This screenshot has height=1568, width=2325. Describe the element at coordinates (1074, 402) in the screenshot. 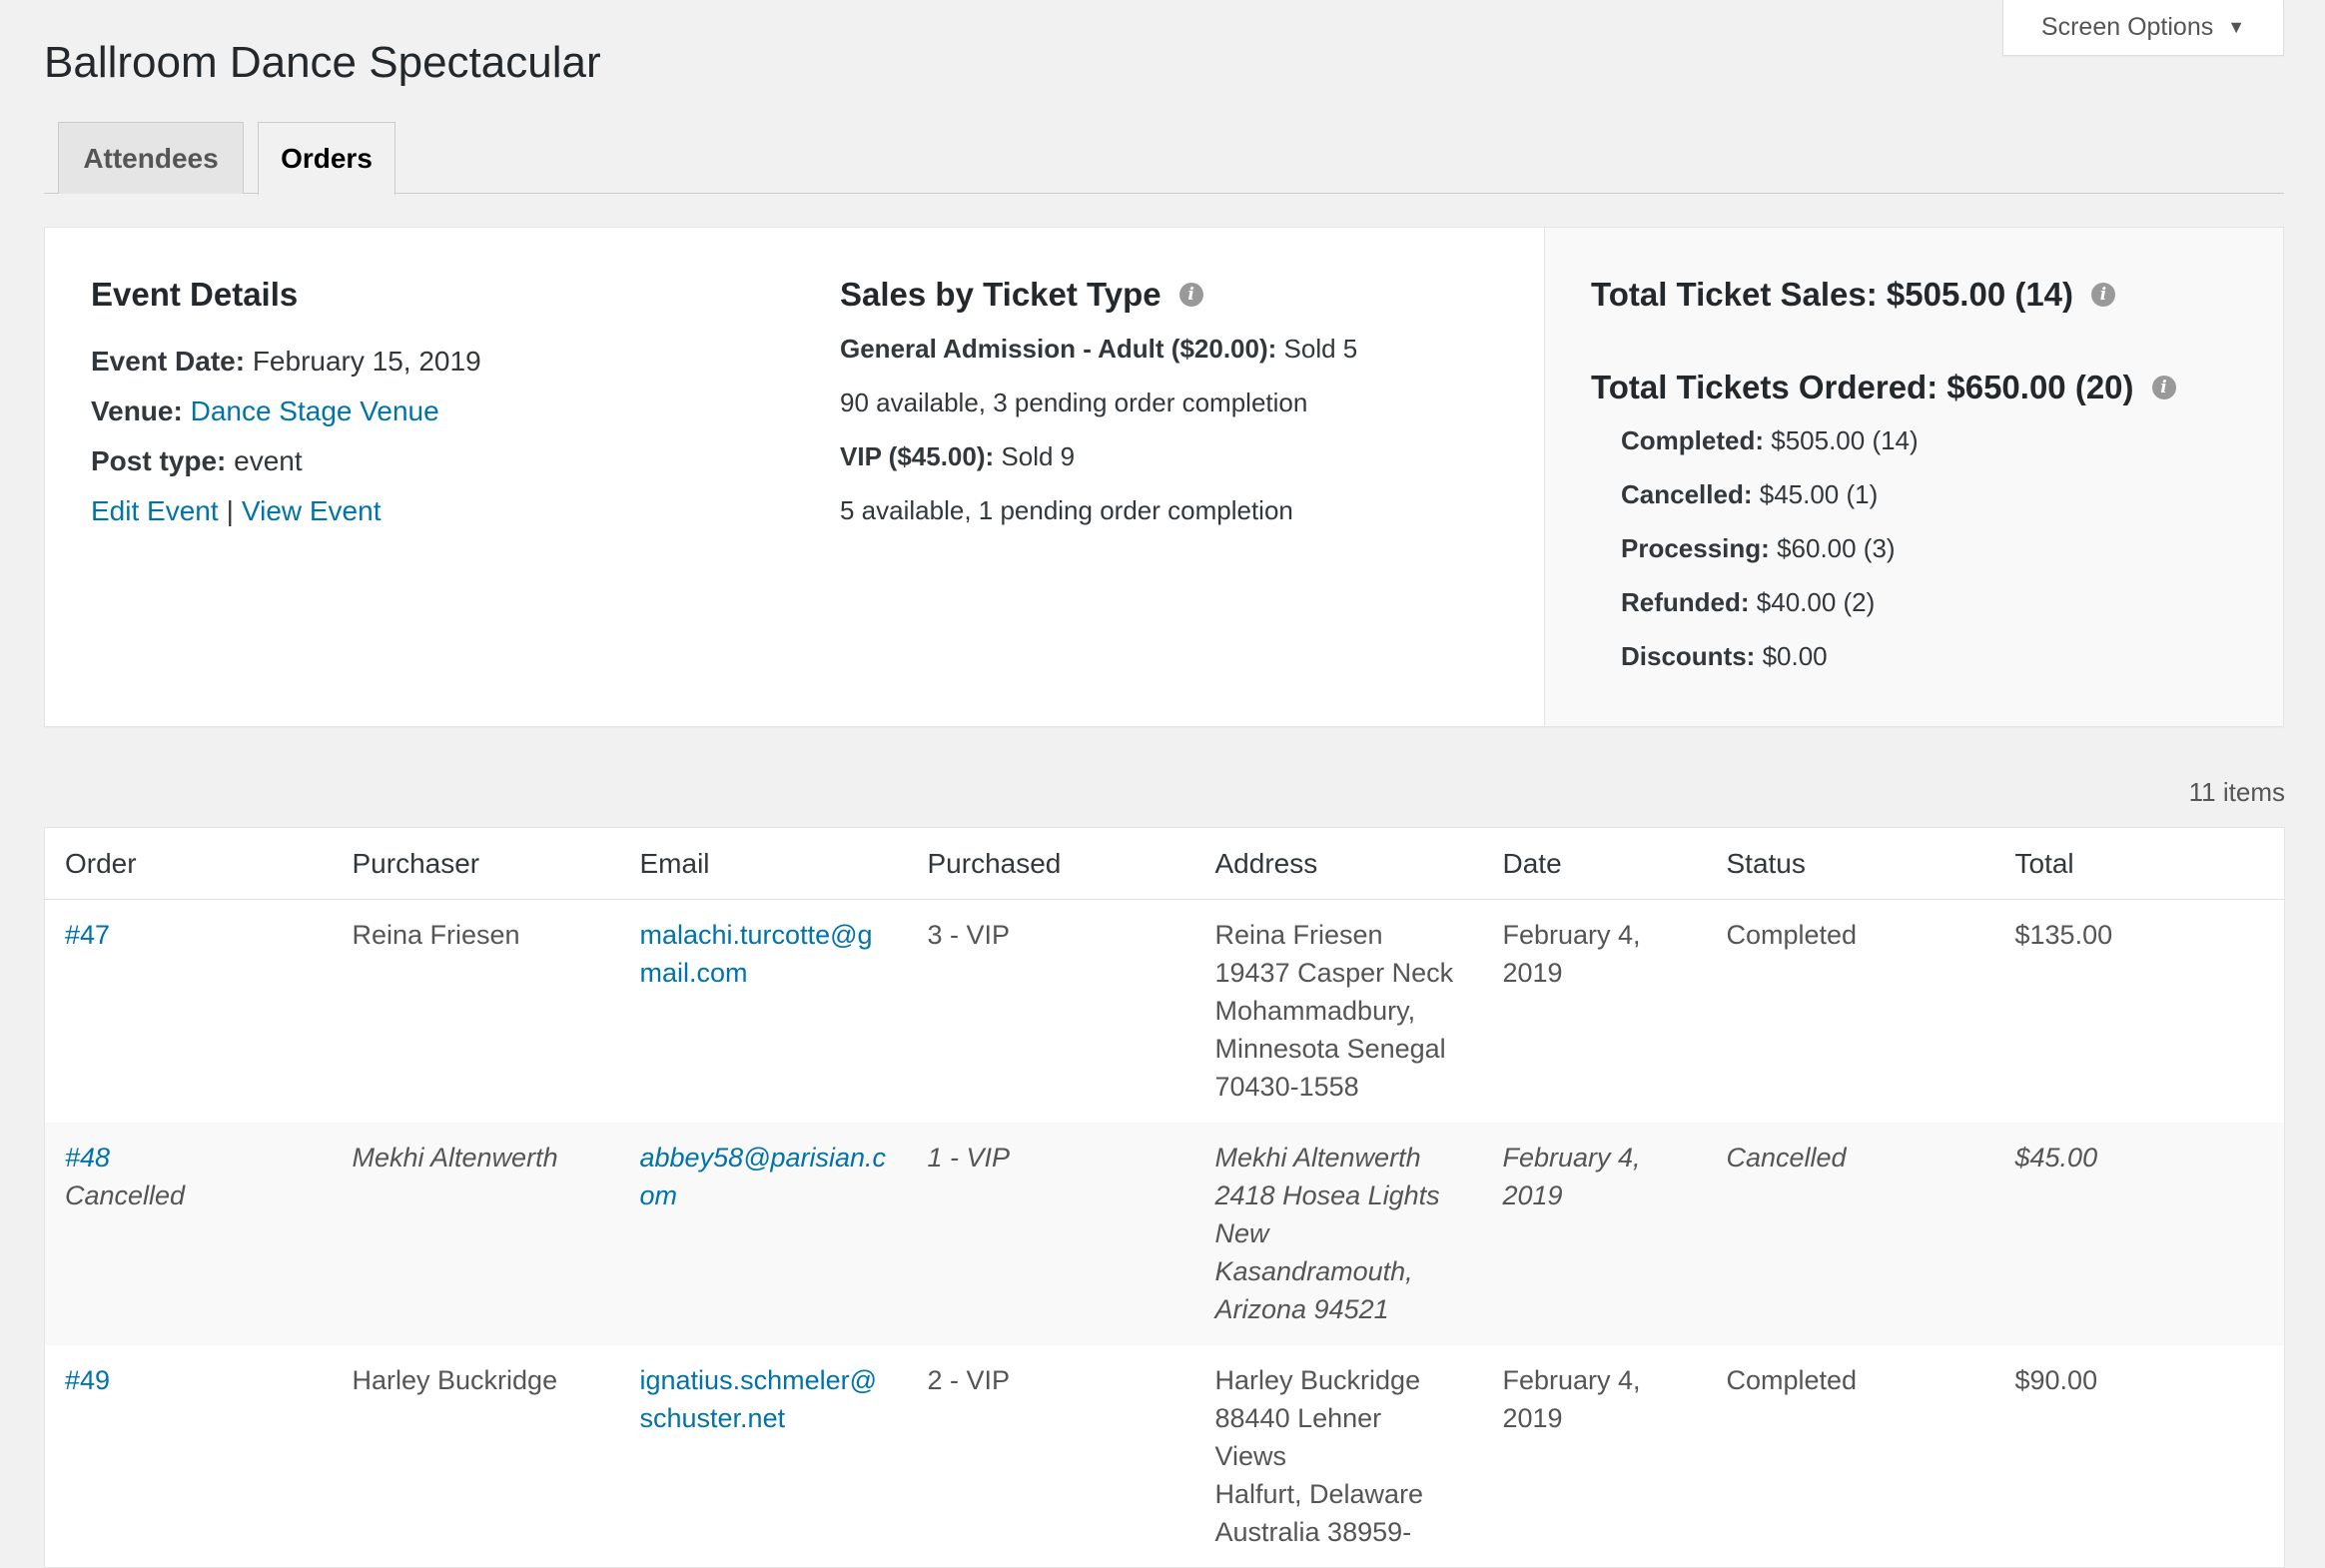

I see `ticket-availability: 90 available, 3 pending order completion` at that location.